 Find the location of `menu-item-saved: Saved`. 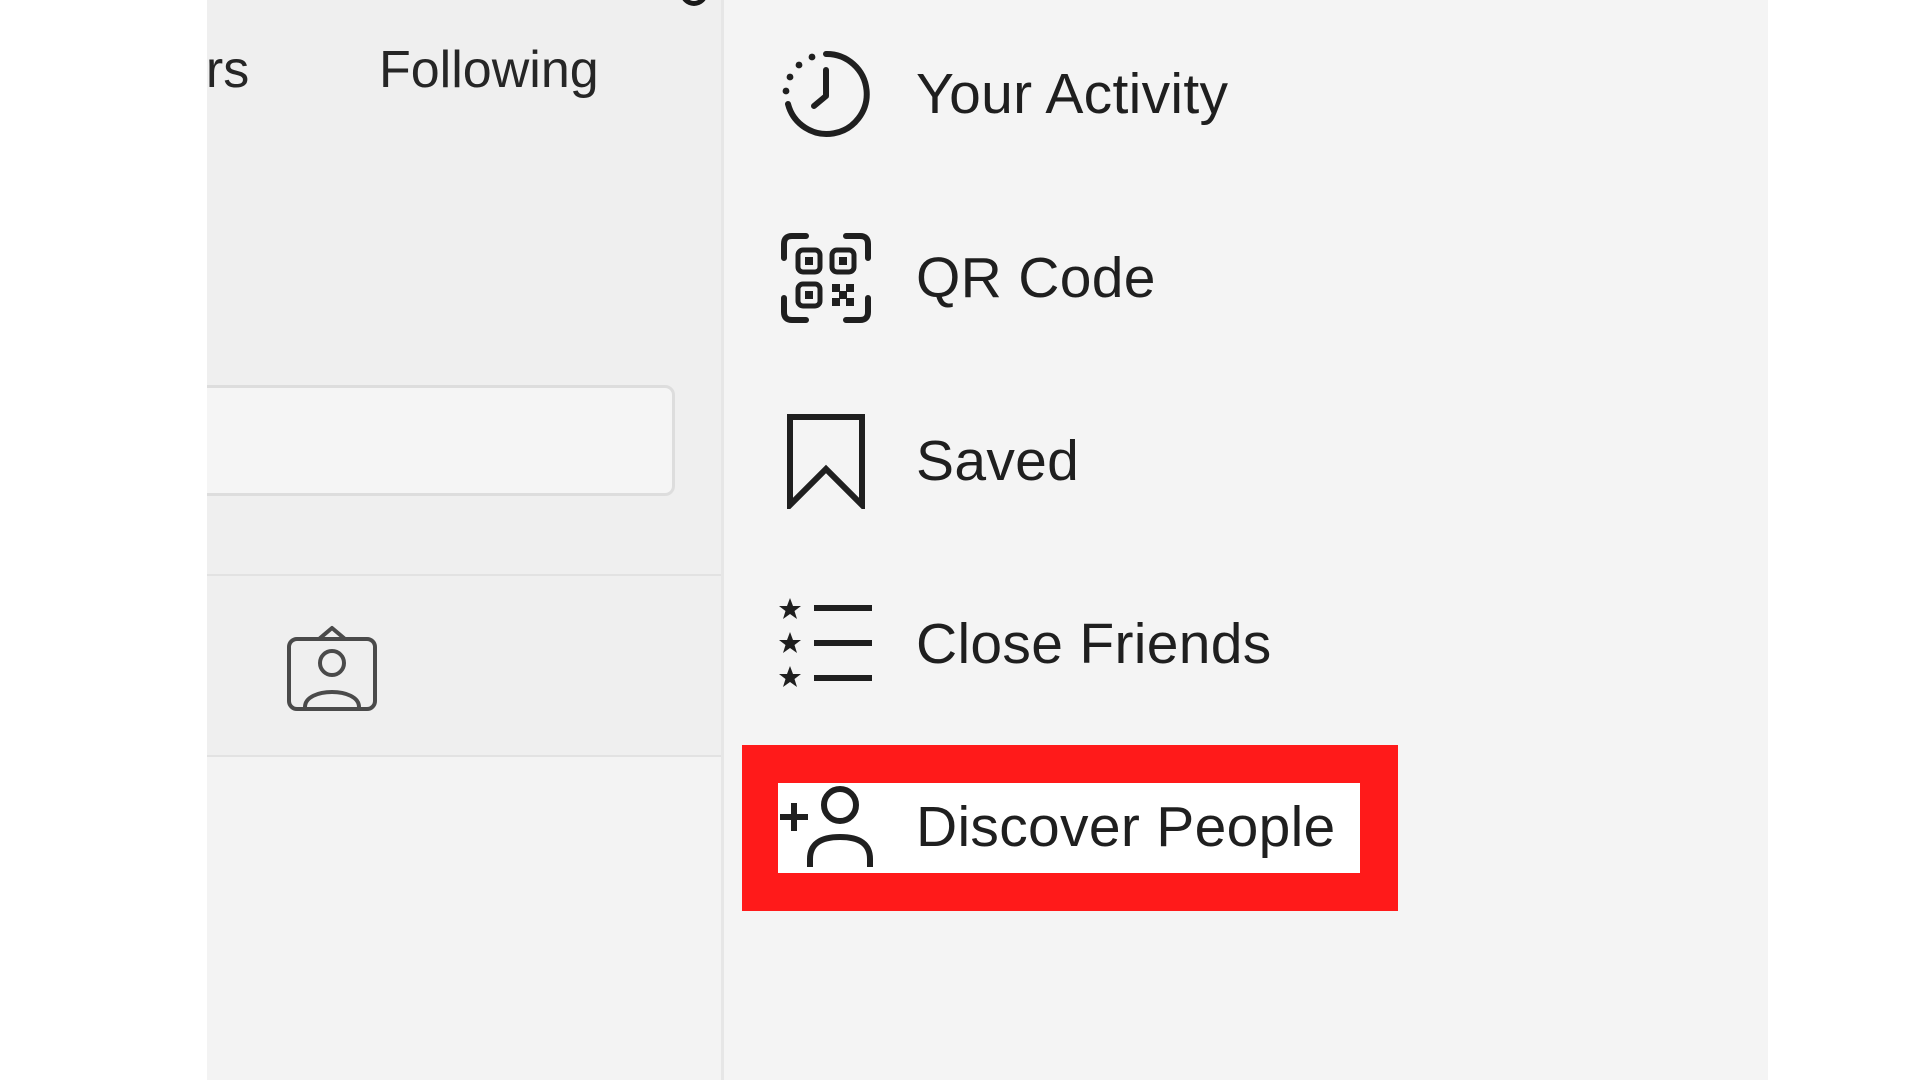

menu-item-saved: Saved is located at coordinates (928, 461).